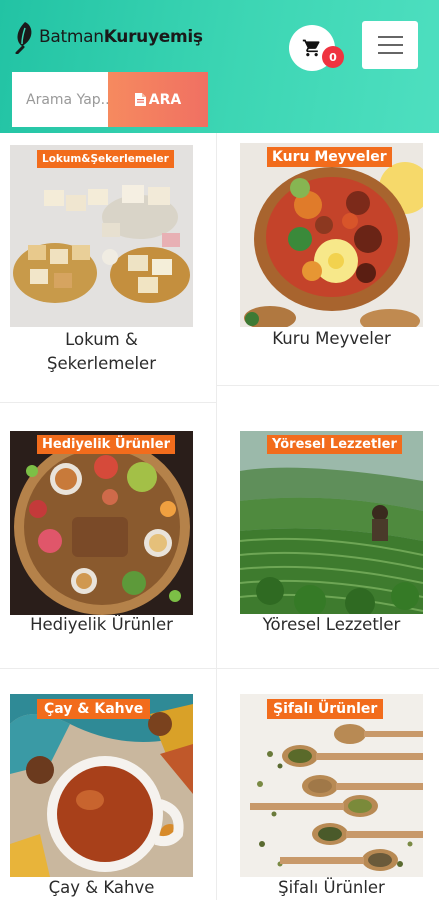  I want to click on category-card-lokum: Lokum&Şekerlemeler Lokum & Şekerlemeler, so click(108, 267).